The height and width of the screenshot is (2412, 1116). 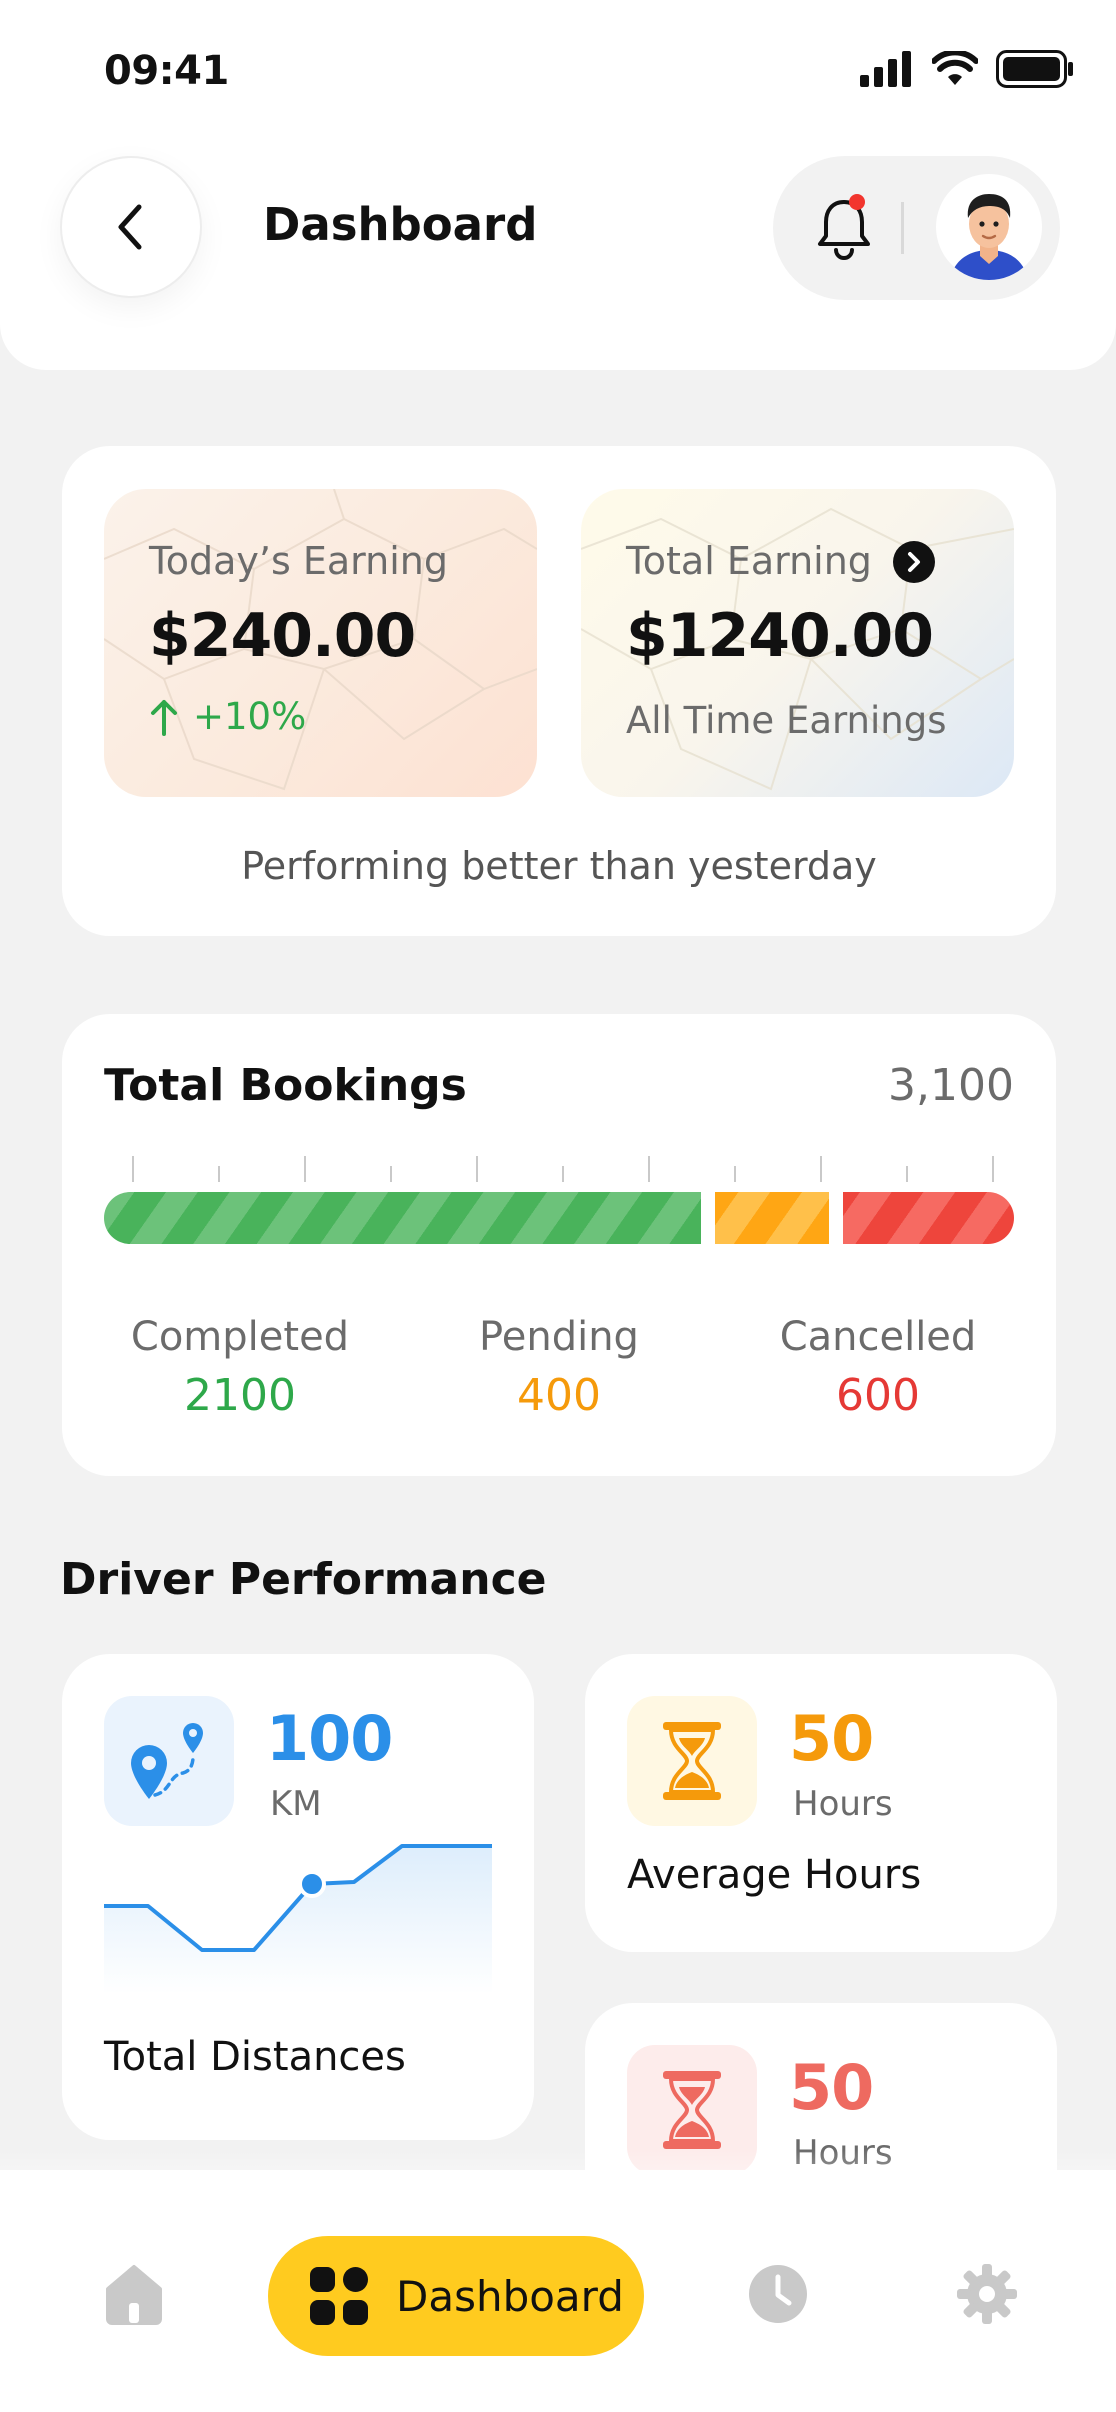 I want to click on signal-icon, so click(x=885, y=69).